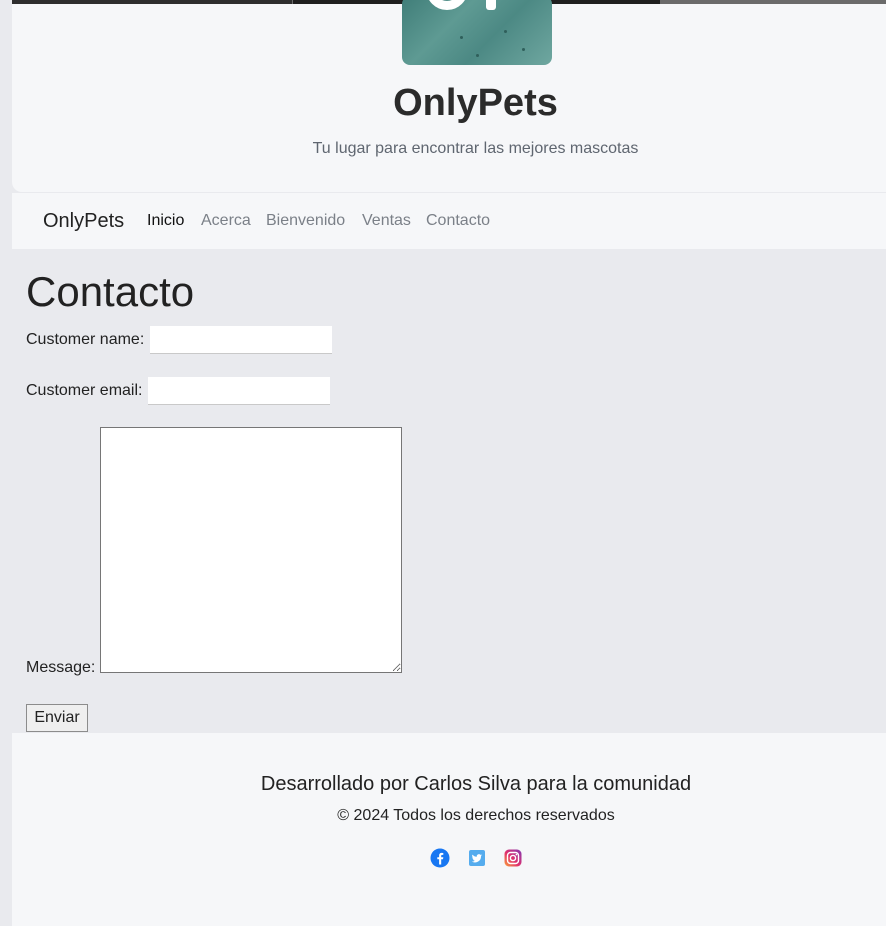 The height and width of the screenshot is (926, 886). What do you see at coordinates (477, 858) in the screenshot?
I see `twitter-icon` at bounding box center [477, 858].